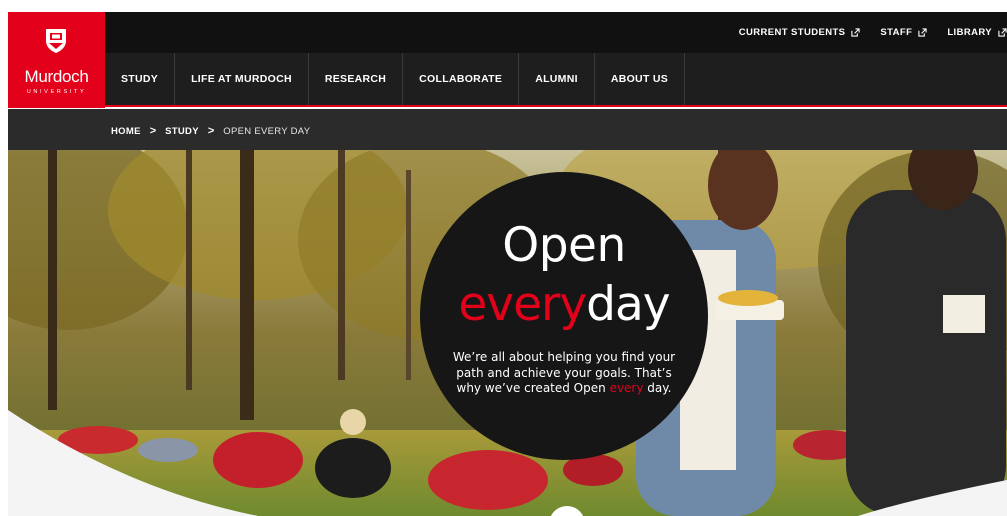 The image size is (1007, 516). I want to click on murdoch-logo: Murdoch UNIVERSITY, so click(56, 60).